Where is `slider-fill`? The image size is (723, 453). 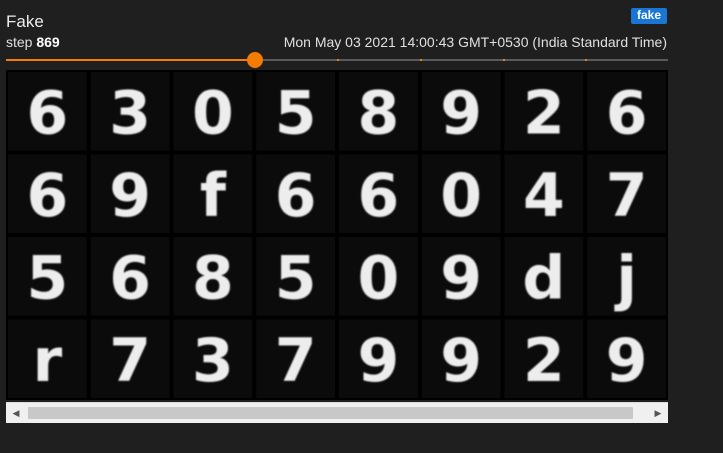 slider-fill is located at coordinates (130, 60).